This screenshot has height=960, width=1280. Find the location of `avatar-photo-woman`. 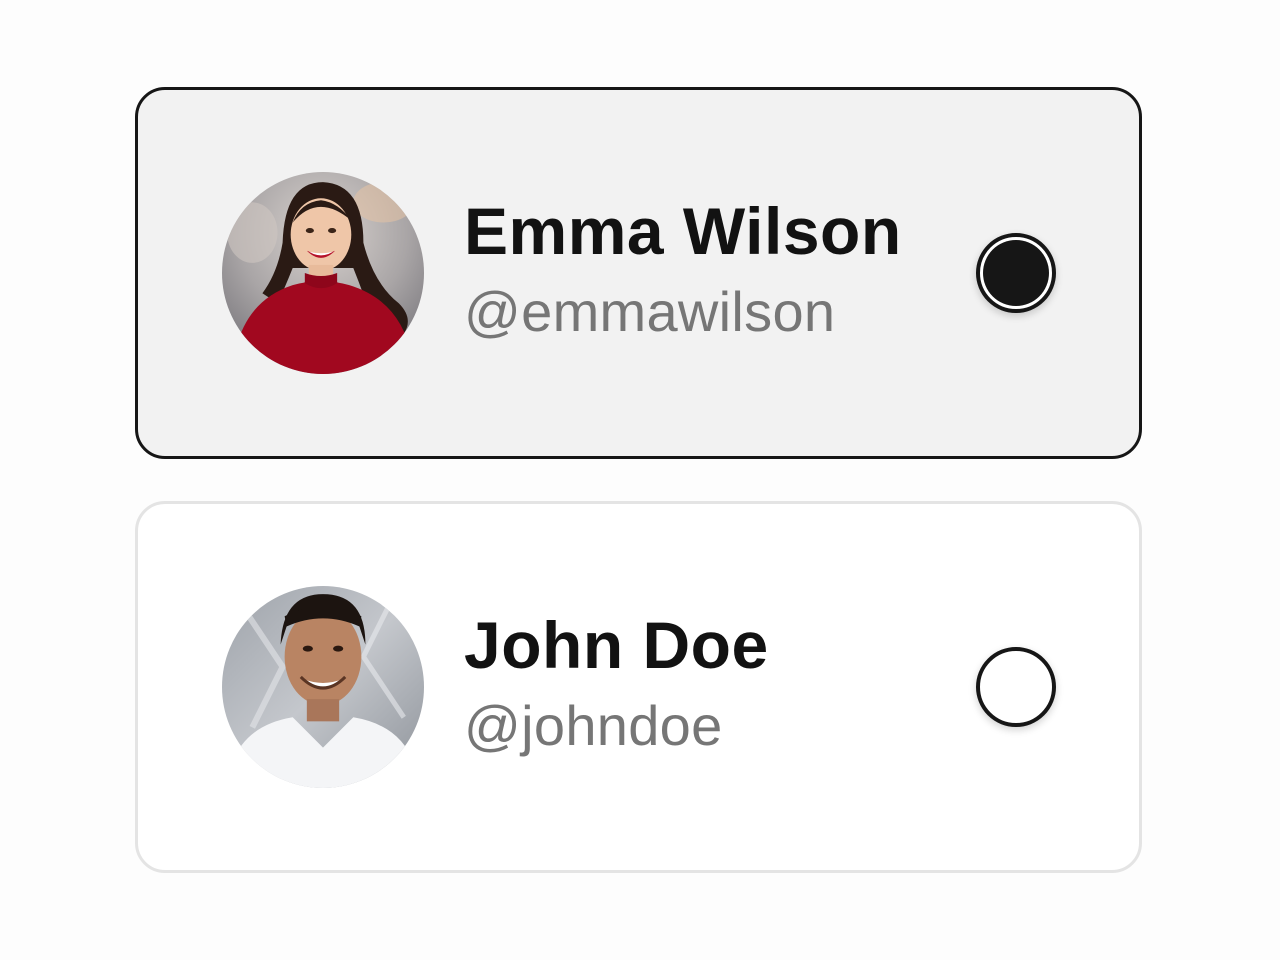

avatar-photo-woman is located at coordinates (323, 273).